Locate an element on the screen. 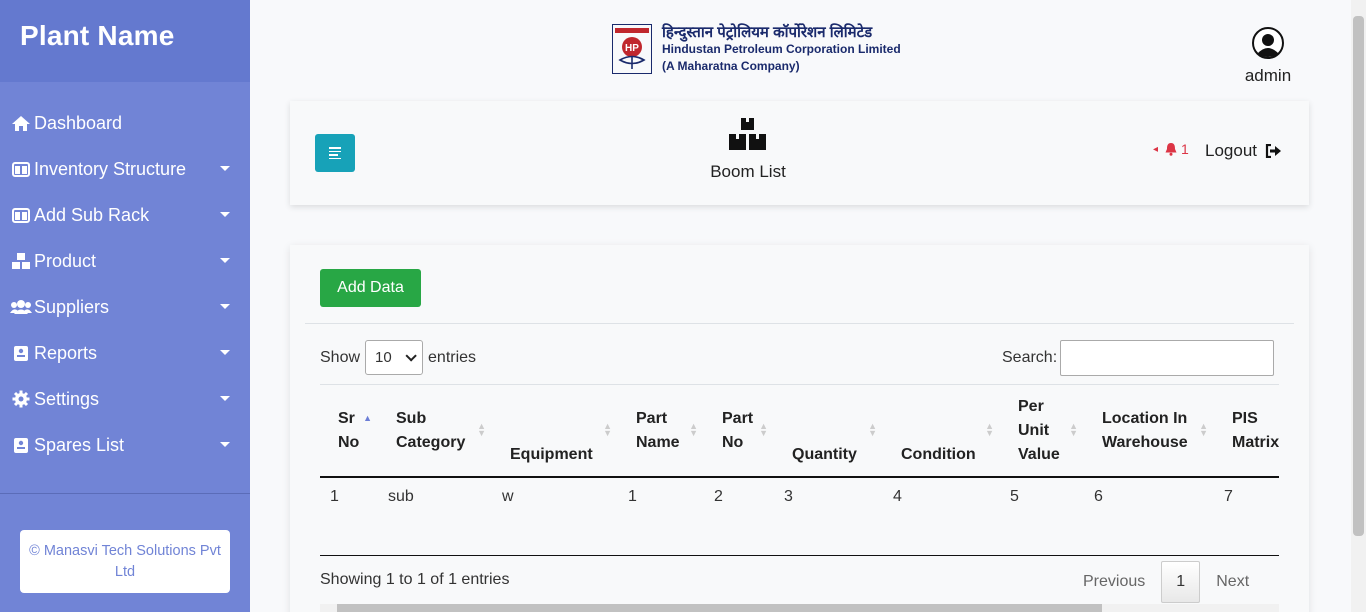 The width and height of the screenshot is (1366, 612). column-header-quantity: Quantity ▲ ▼ is located at coordinates (828, 430).